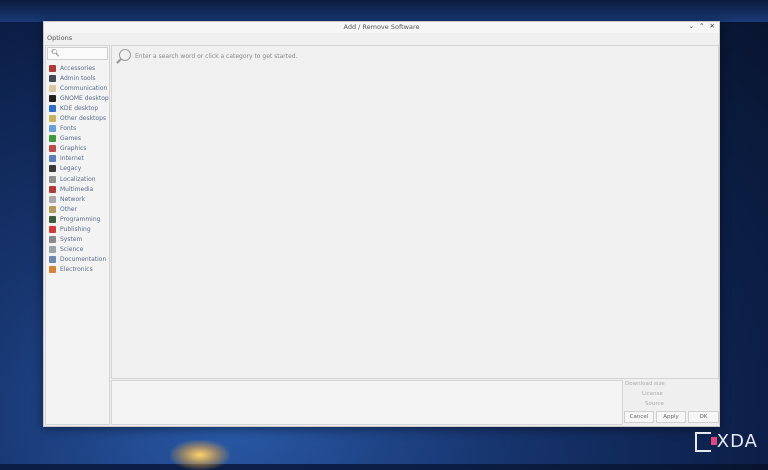 This screenshot has width=768, height=470. I want to click on search-input: 🔍︎, so click(77, 53).